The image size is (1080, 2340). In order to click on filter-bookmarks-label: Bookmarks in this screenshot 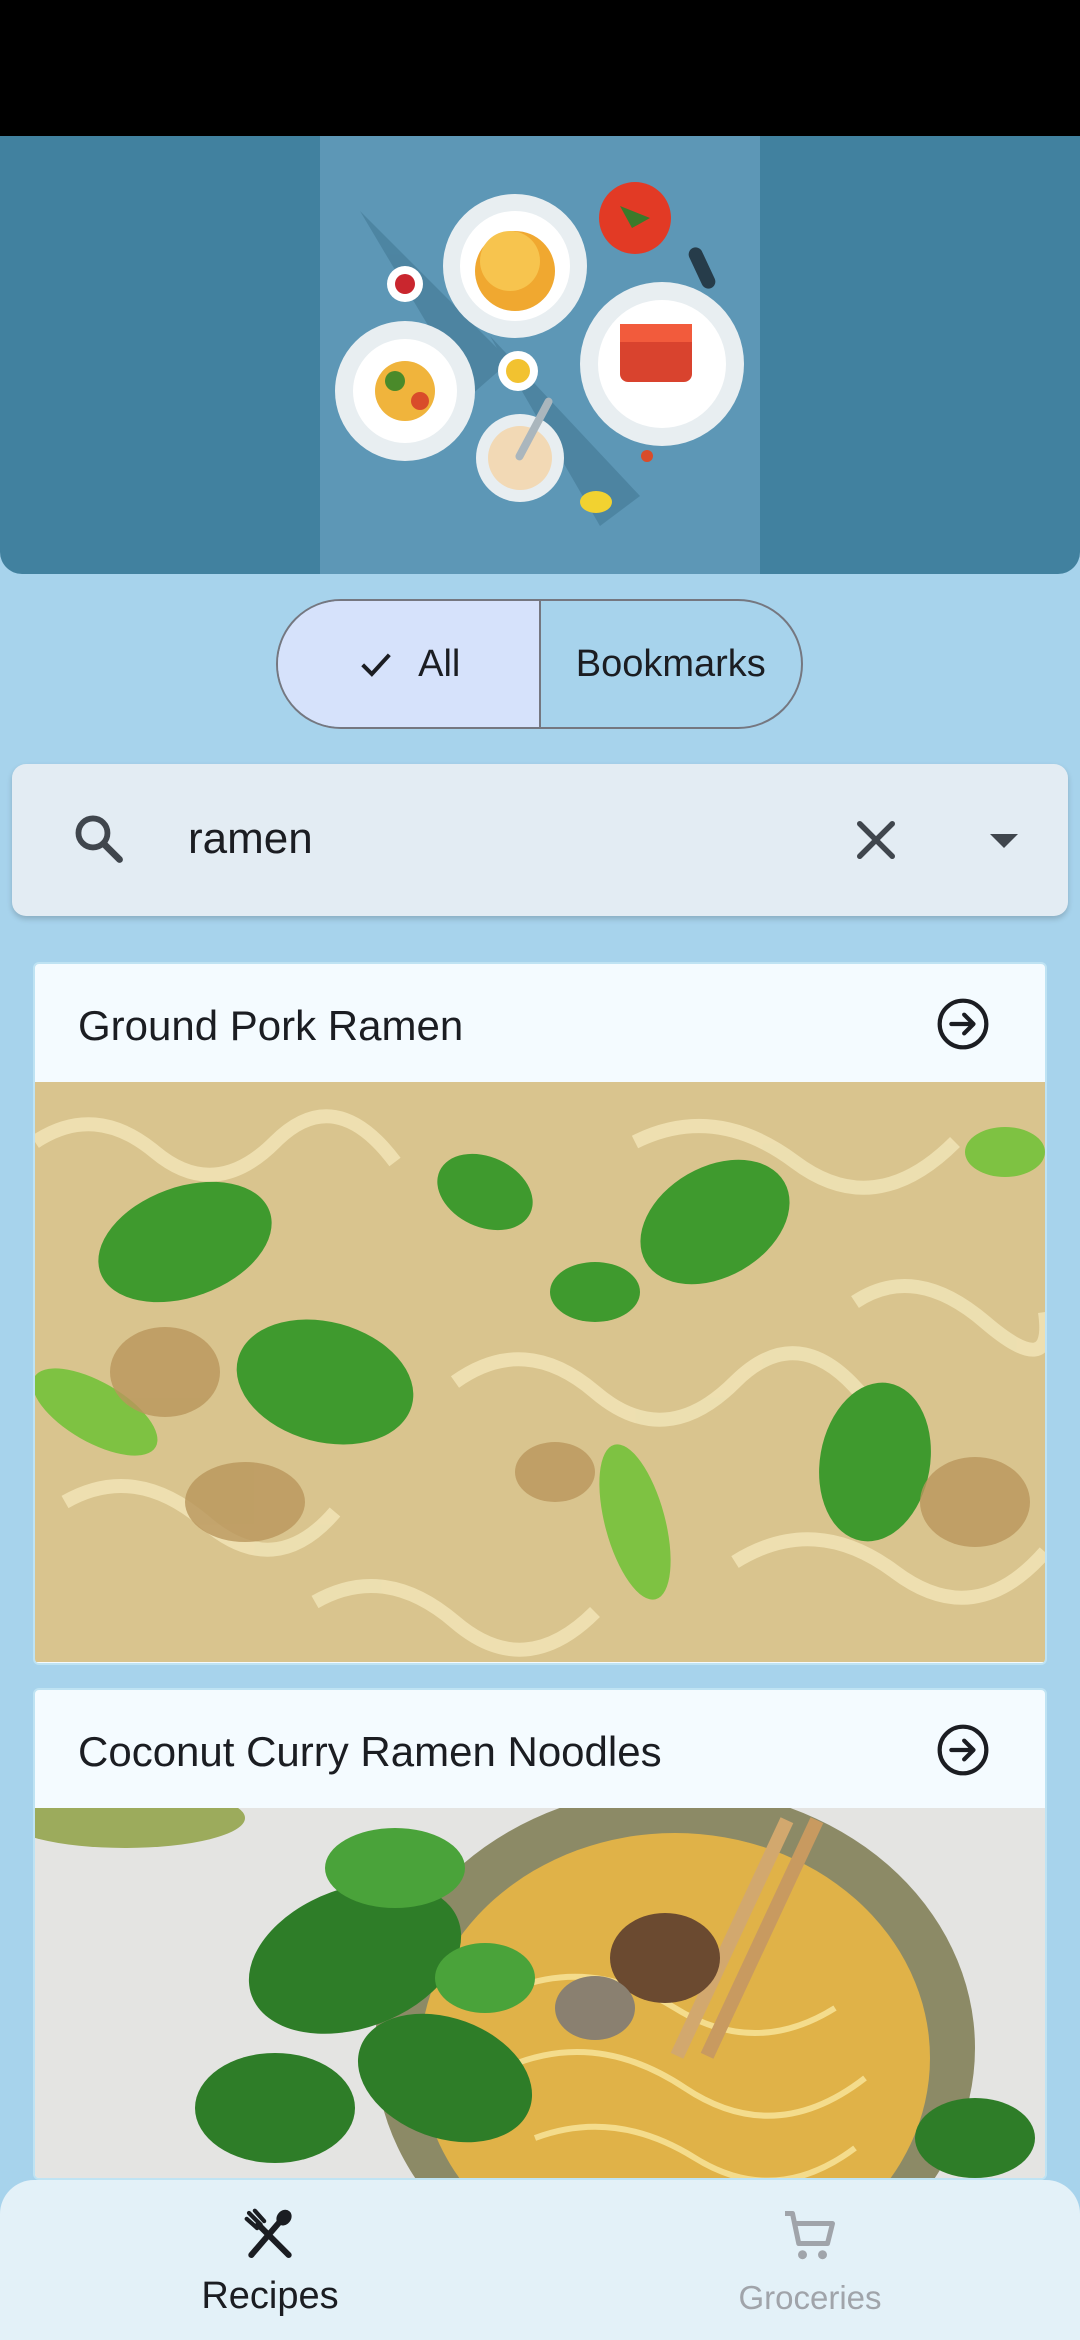, I will do `click(670, 663)`.